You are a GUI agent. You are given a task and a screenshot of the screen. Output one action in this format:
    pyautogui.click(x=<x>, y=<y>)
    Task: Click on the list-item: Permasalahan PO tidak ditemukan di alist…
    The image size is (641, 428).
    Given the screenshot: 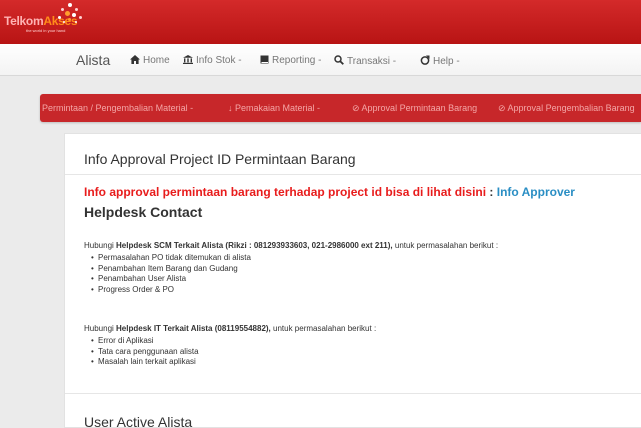 What is the action you would take?
    pyautogui.click(x=171, y=258)
    